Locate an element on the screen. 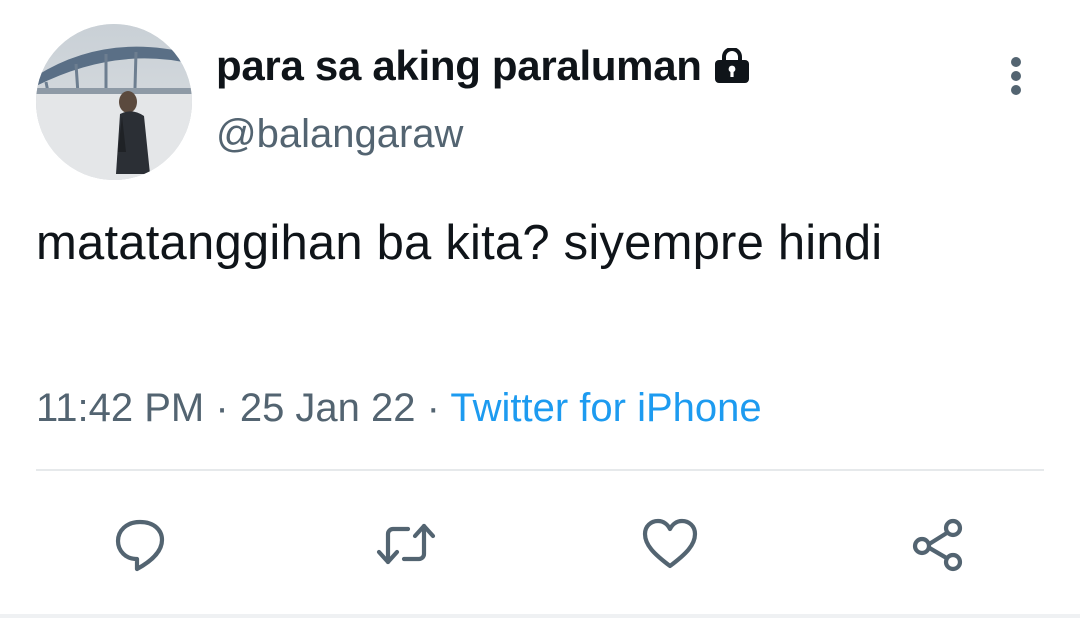  lock-icon is located at coordinates (732, 64).